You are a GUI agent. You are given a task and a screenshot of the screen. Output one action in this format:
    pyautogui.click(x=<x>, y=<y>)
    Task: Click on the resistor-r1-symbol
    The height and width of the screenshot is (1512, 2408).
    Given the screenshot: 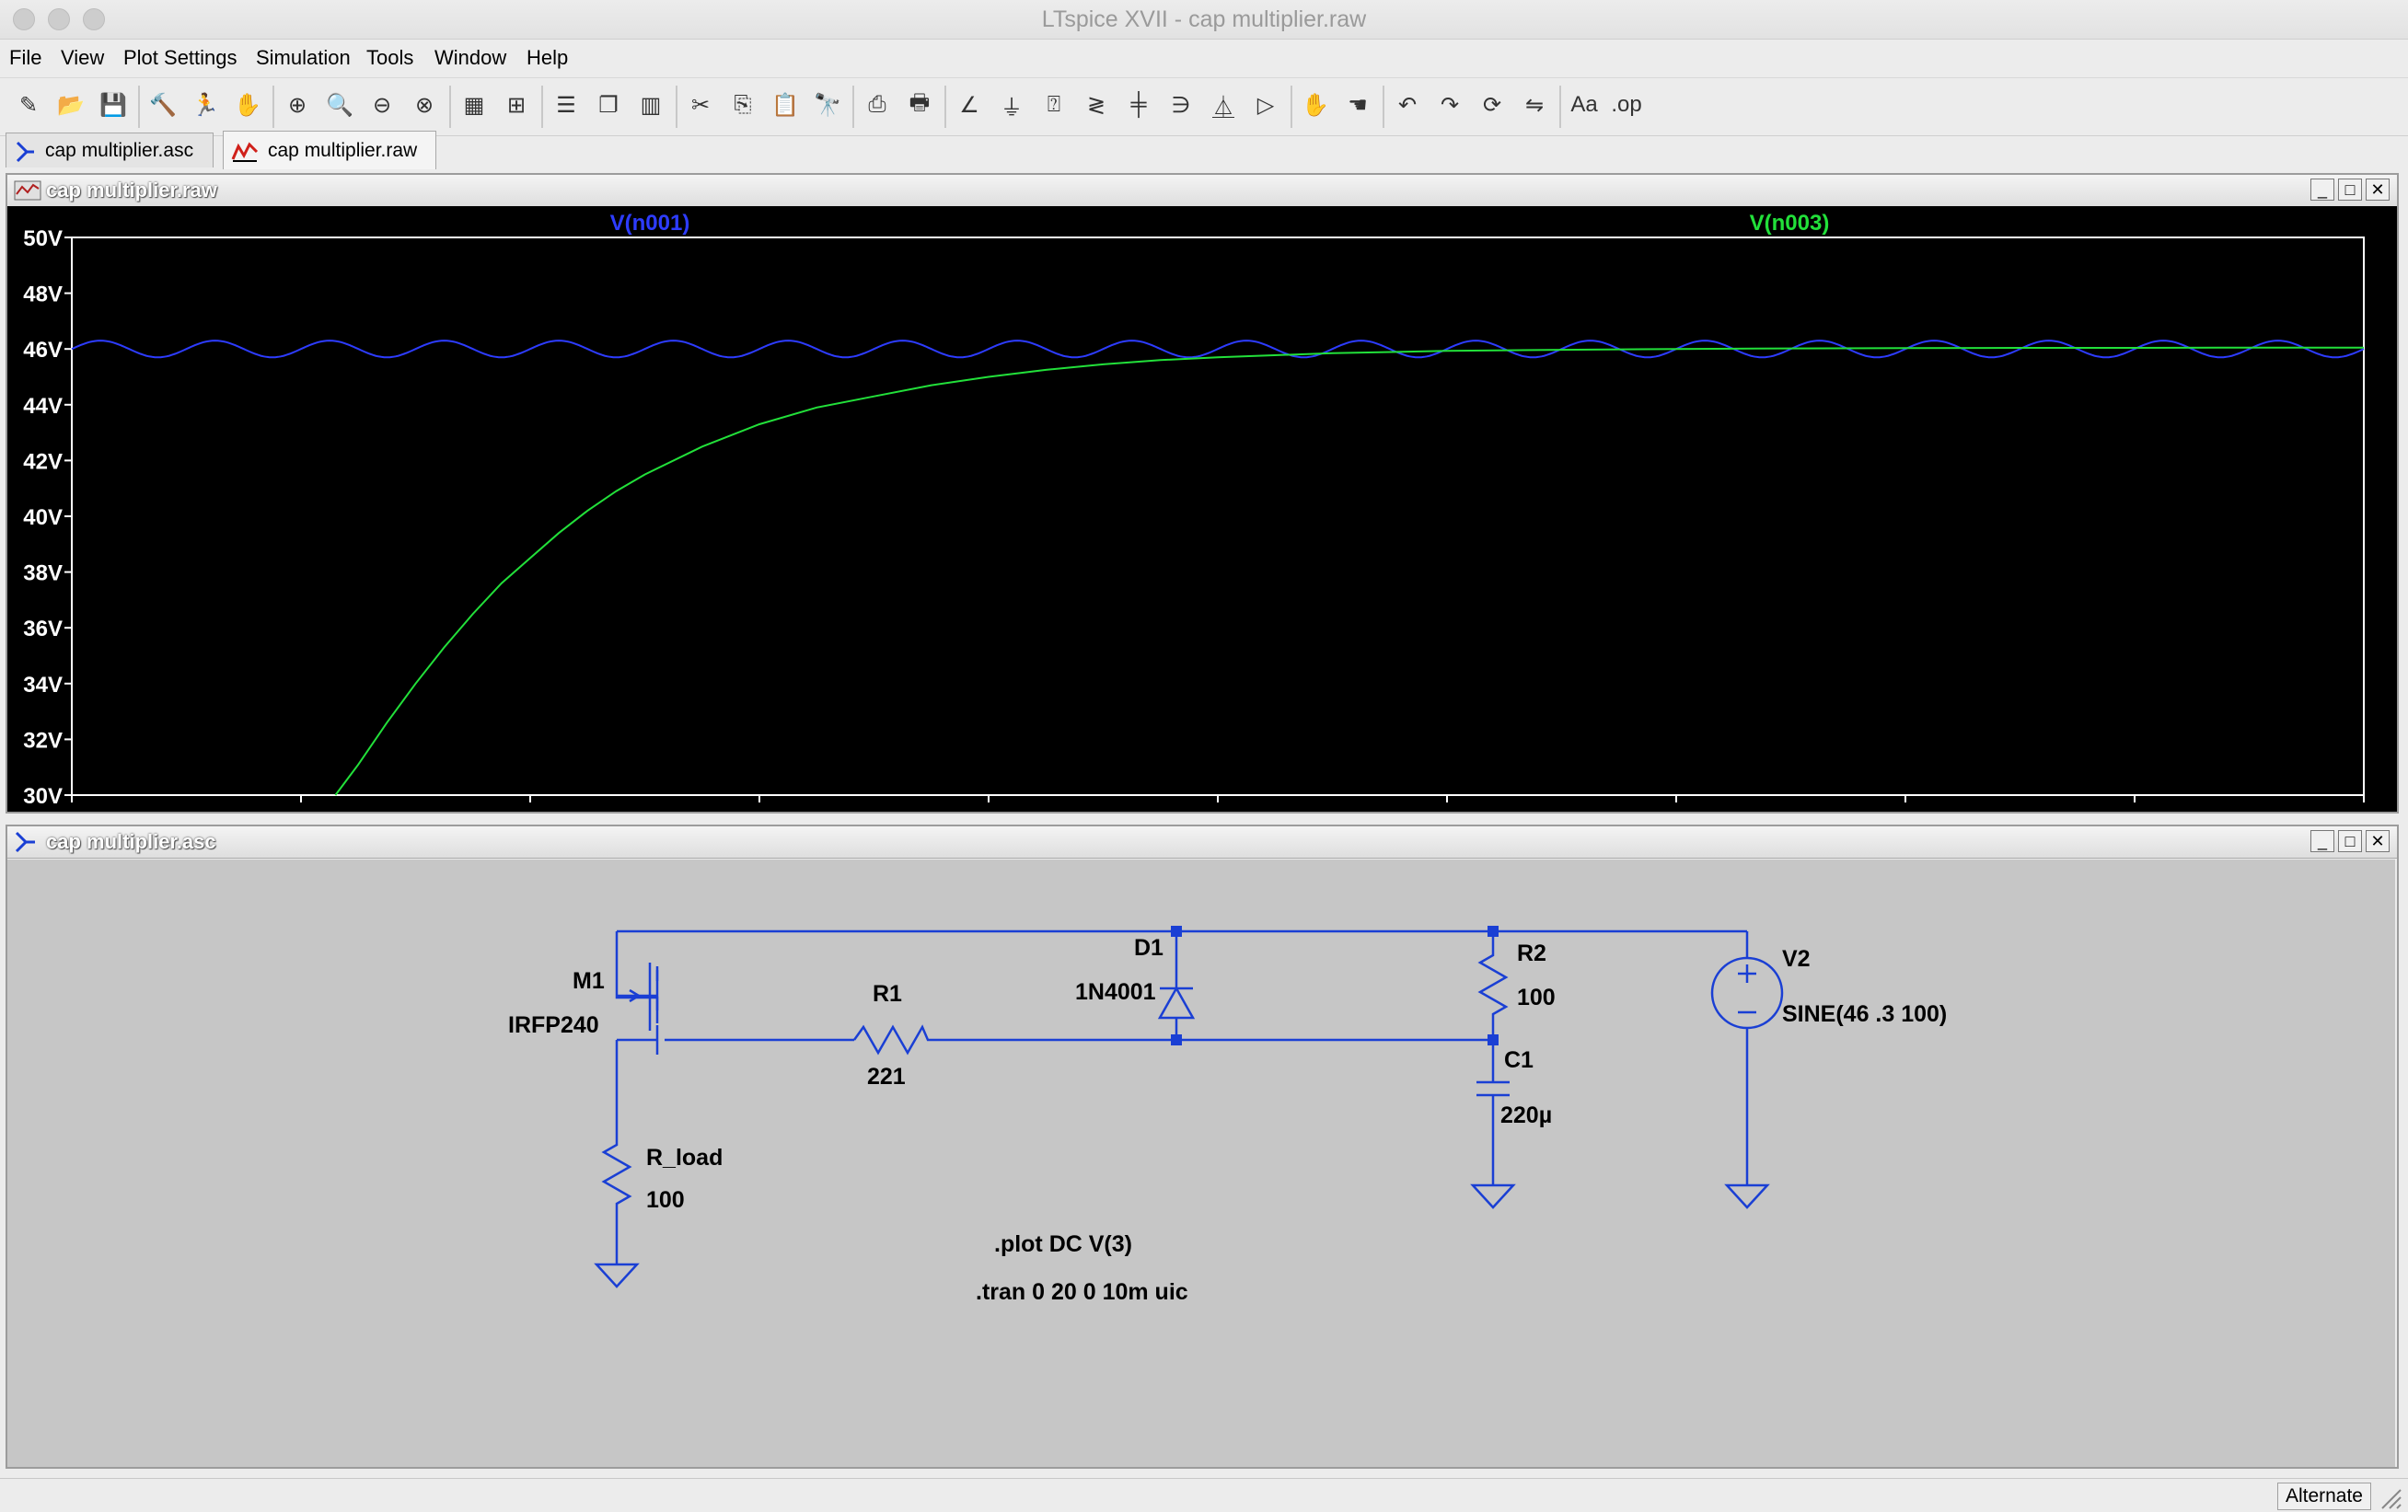 What is the action you would take?
    pyautogui.click(x=1014, y=1040)
    